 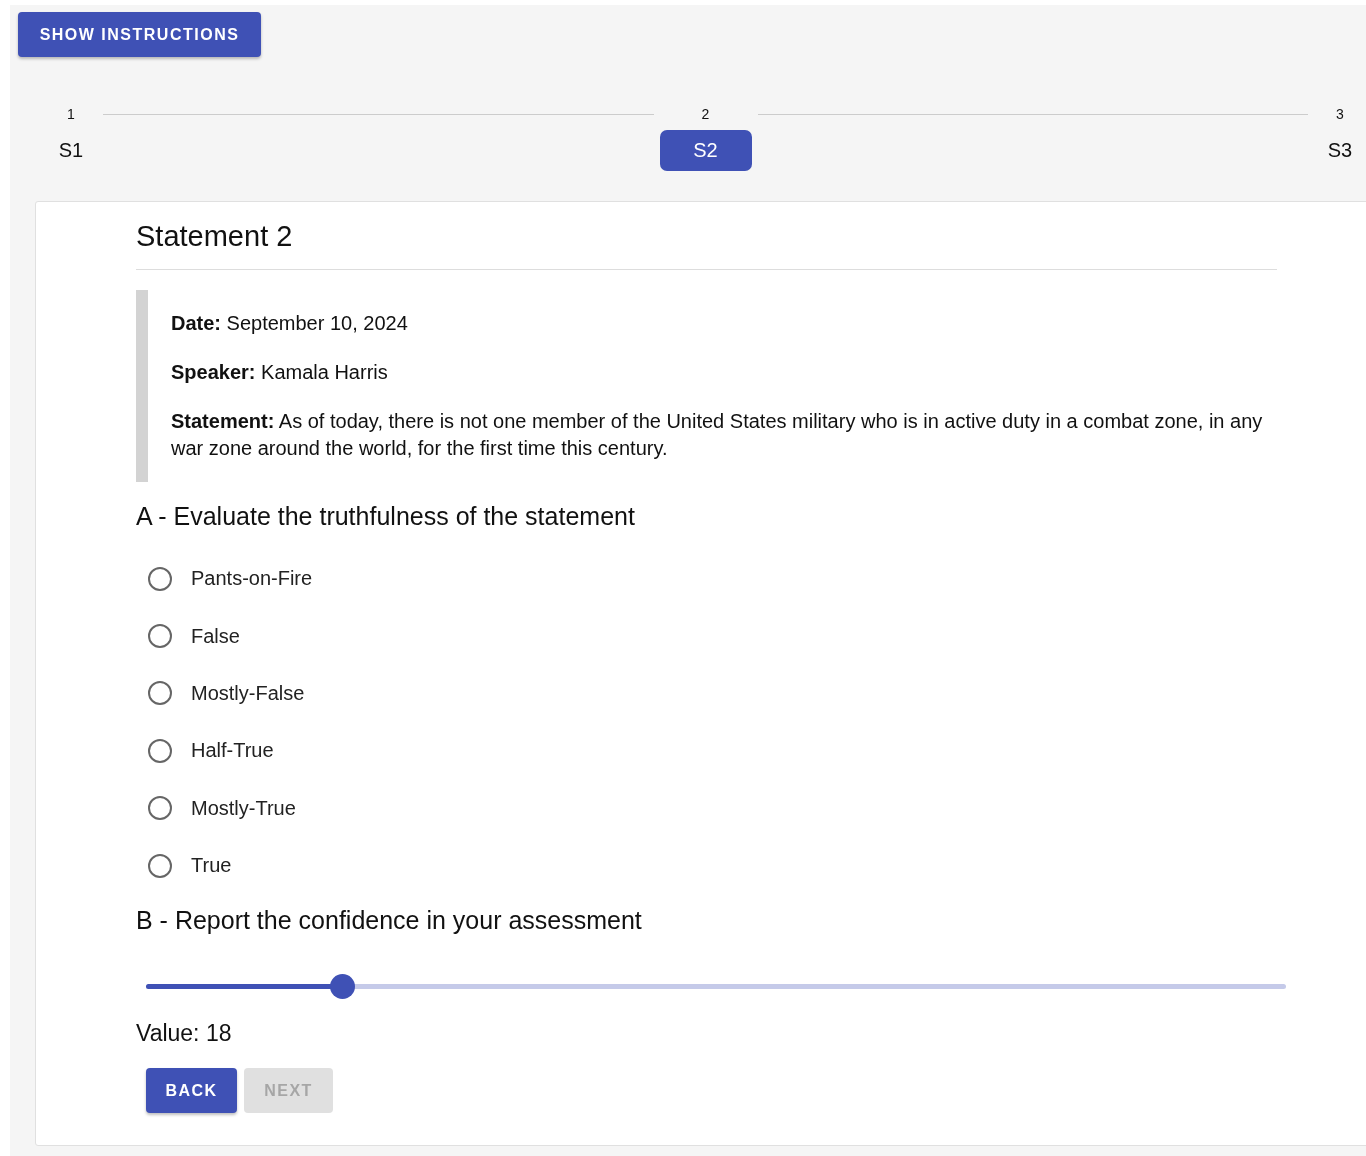 I want to click on question-title: B - Report the confidence in your assessment, so click(x=389, y=921).